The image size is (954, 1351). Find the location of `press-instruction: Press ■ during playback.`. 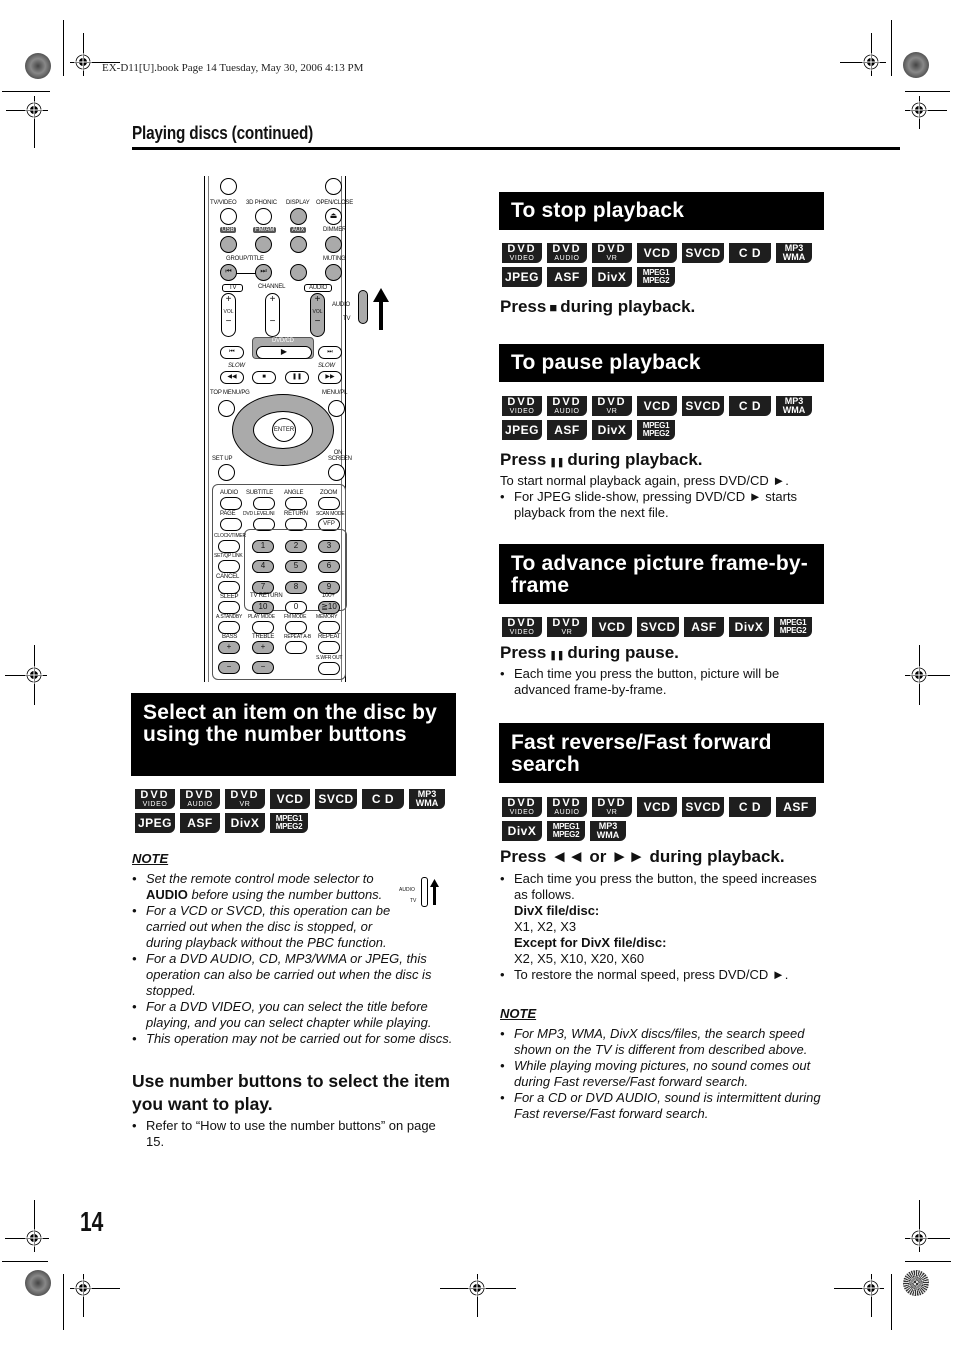

press-instruction: Press ■ during playback. is located at coordinates (598, 306).